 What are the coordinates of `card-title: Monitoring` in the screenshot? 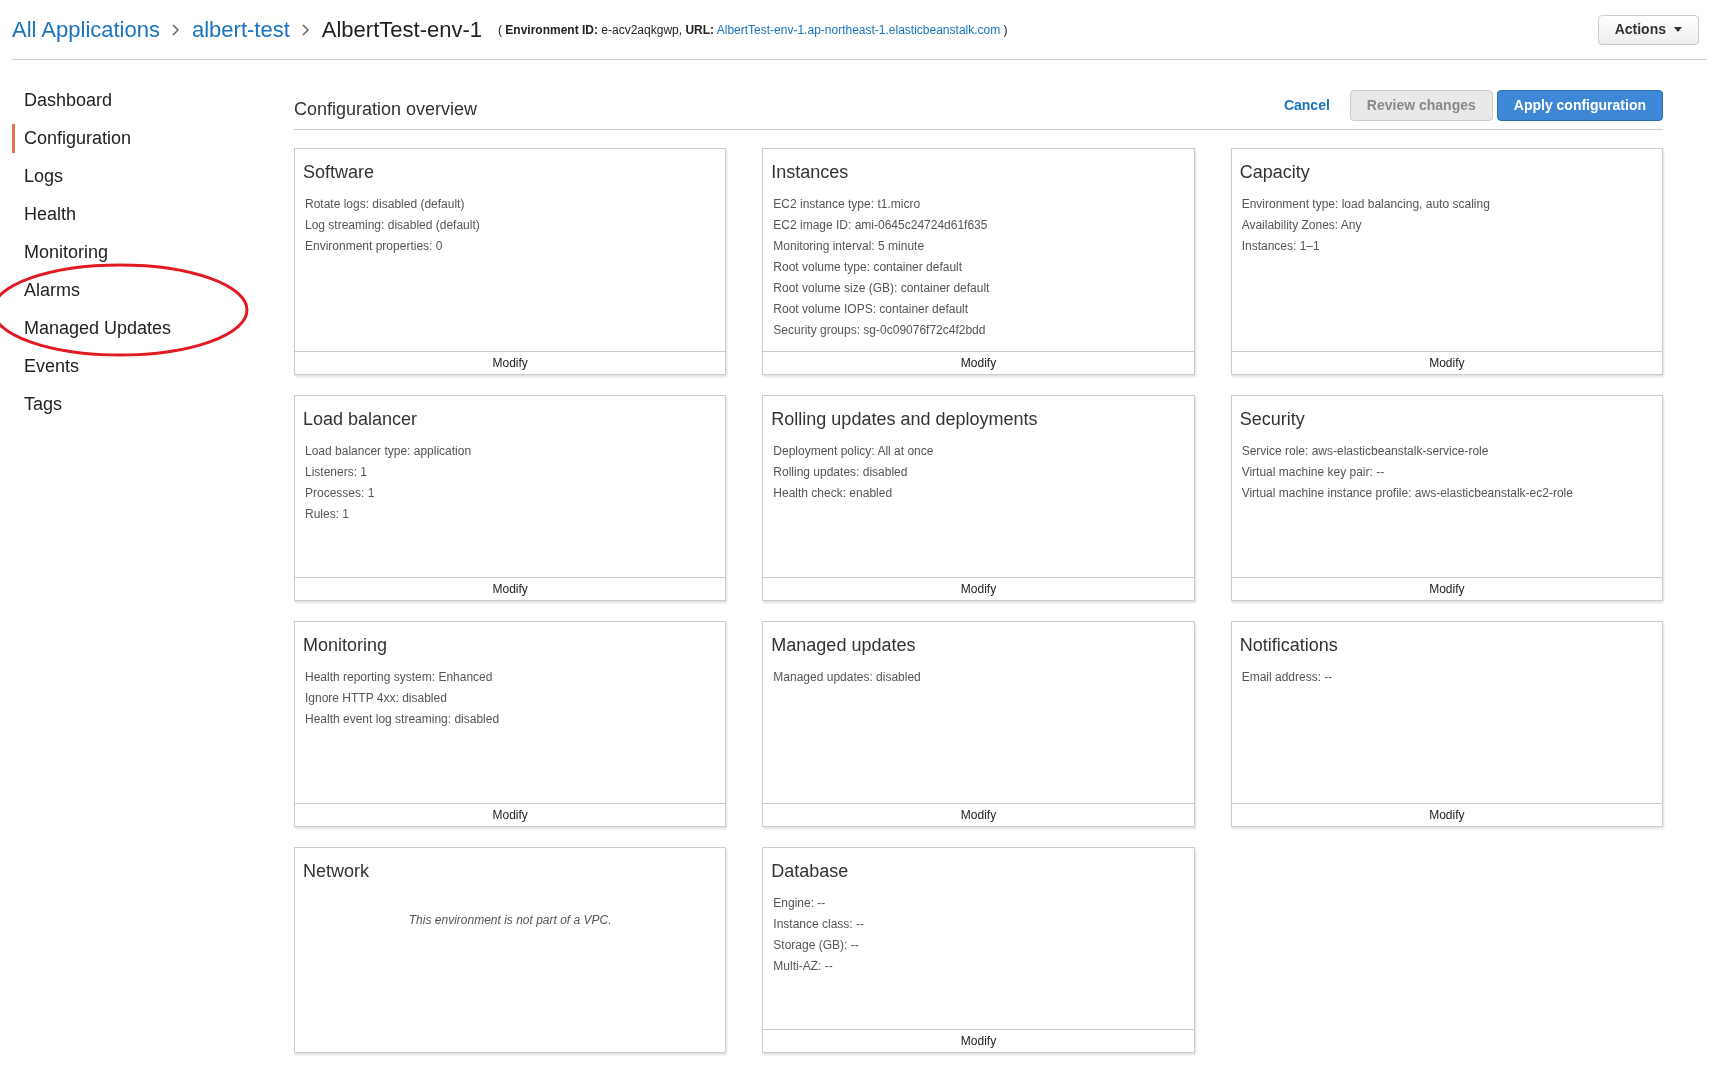 It's located at (346, 645).